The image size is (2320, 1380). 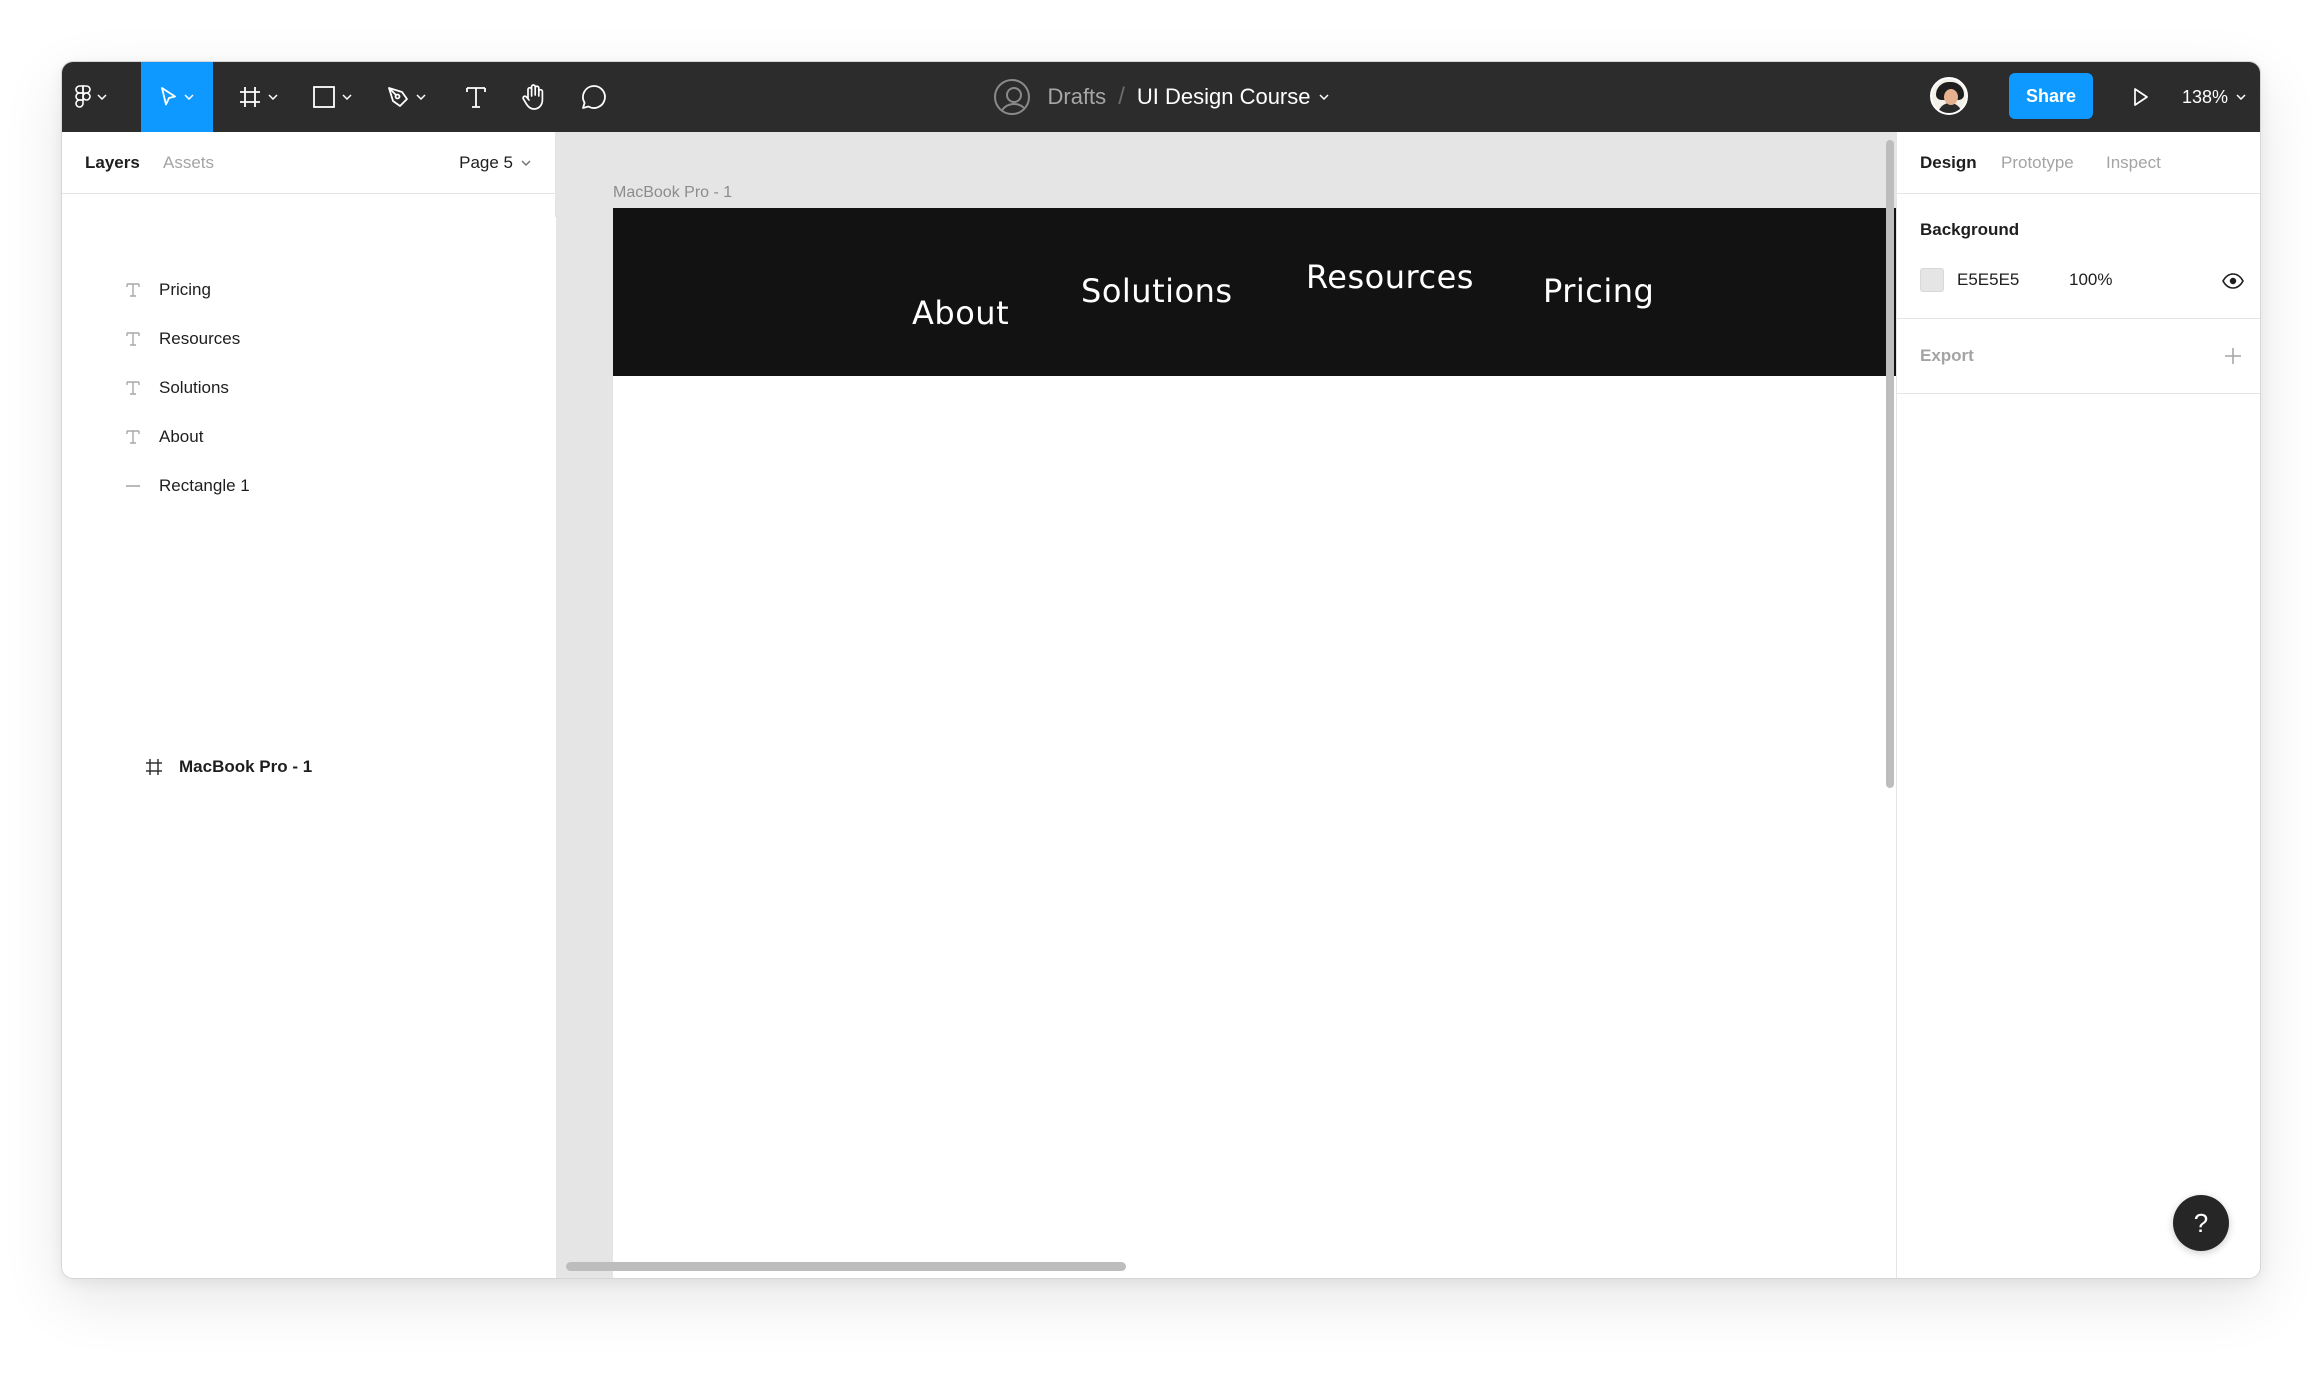 I want to click on tab-prototype: Prototype, so click(x=2037, y=163).